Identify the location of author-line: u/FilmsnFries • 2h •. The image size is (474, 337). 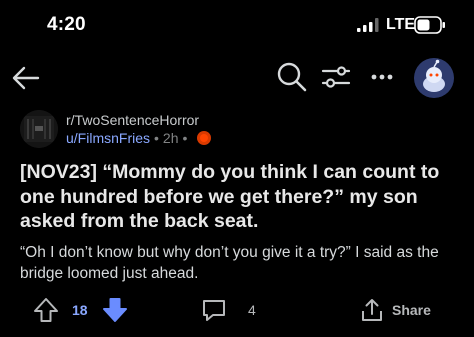
(139, 138).